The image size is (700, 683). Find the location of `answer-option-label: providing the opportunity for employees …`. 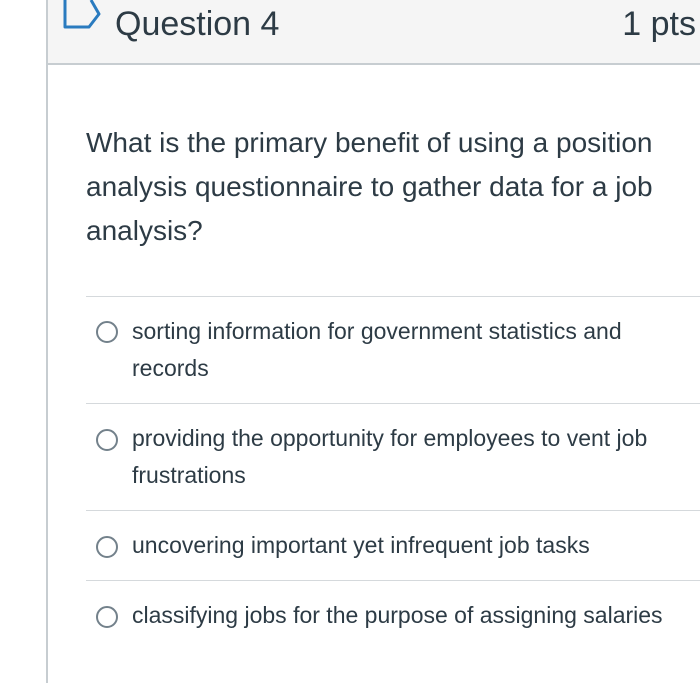

answer-option-label: providing the opportunity for employees … is located at coordinates (410, 457).